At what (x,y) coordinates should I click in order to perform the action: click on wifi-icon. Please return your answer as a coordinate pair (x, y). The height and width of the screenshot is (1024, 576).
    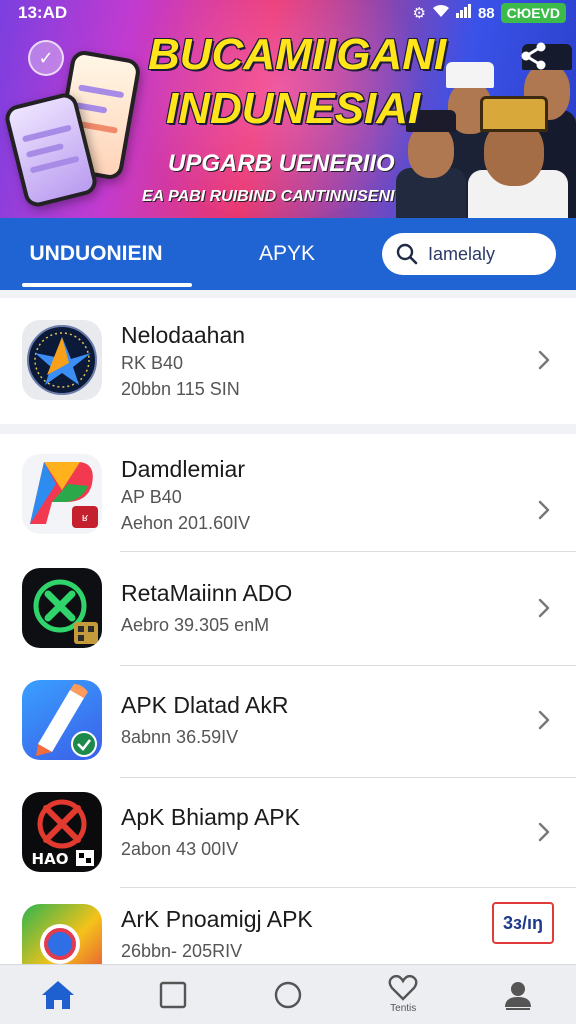
    Looking at the image, I should click on (441, 13).